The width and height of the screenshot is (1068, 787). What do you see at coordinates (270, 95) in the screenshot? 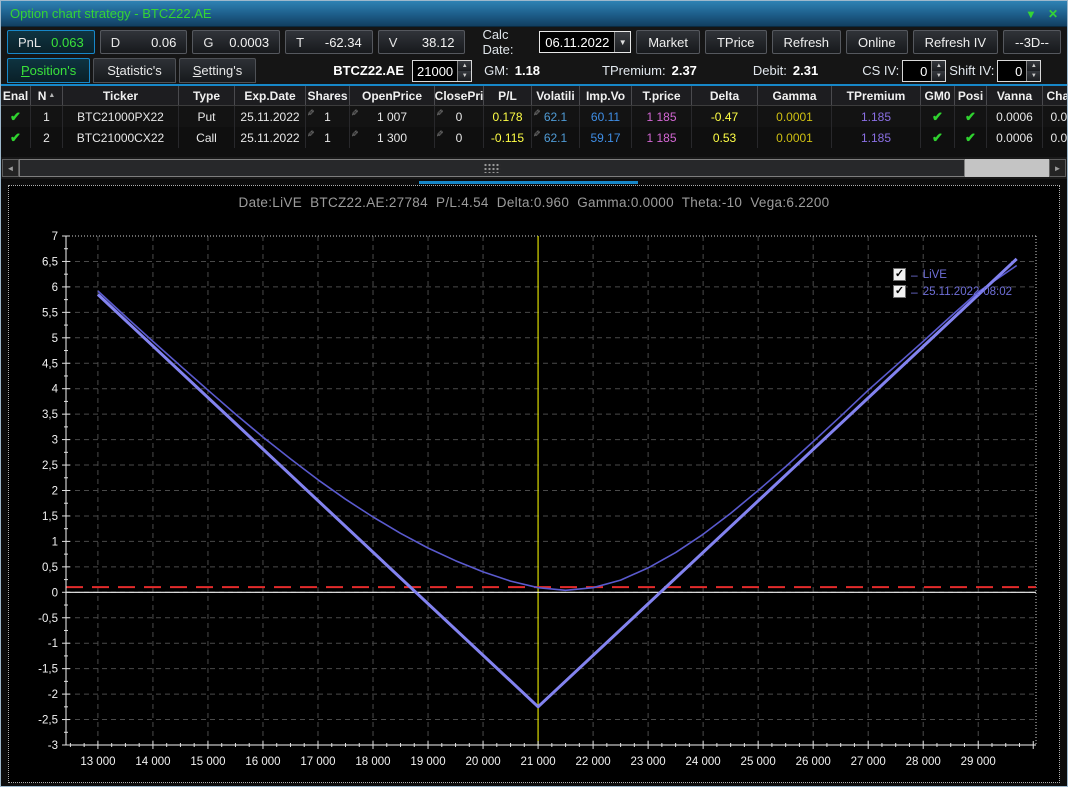
I see `column-header-exp_date: Exp.Date` at bounding box center [270, 95].